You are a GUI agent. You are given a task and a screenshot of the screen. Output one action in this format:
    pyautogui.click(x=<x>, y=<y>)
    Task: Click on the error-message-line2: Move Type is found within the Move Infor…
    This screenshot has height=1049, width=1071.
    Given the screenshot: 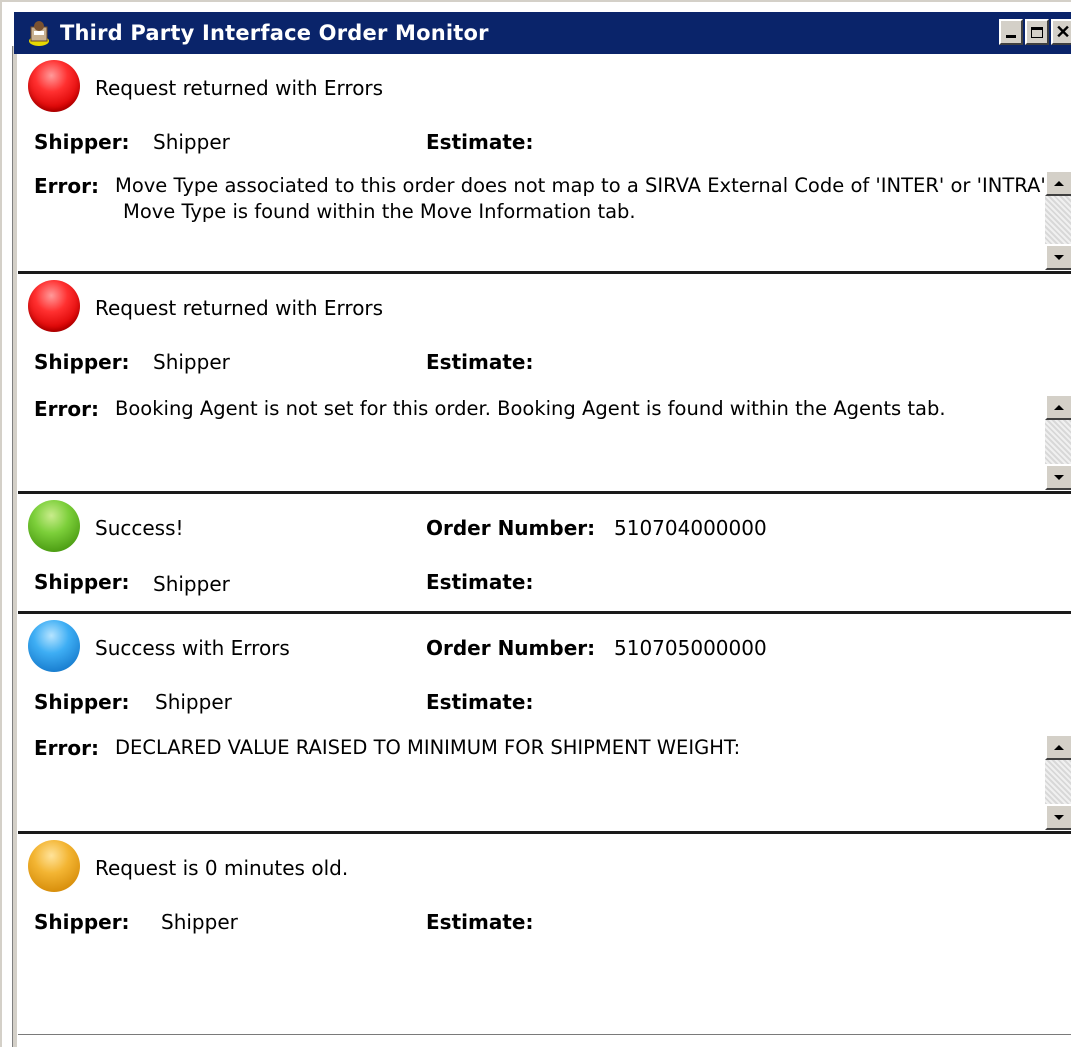 What is the action you would take?
    pyautogui.click(x=379, y=211)
    